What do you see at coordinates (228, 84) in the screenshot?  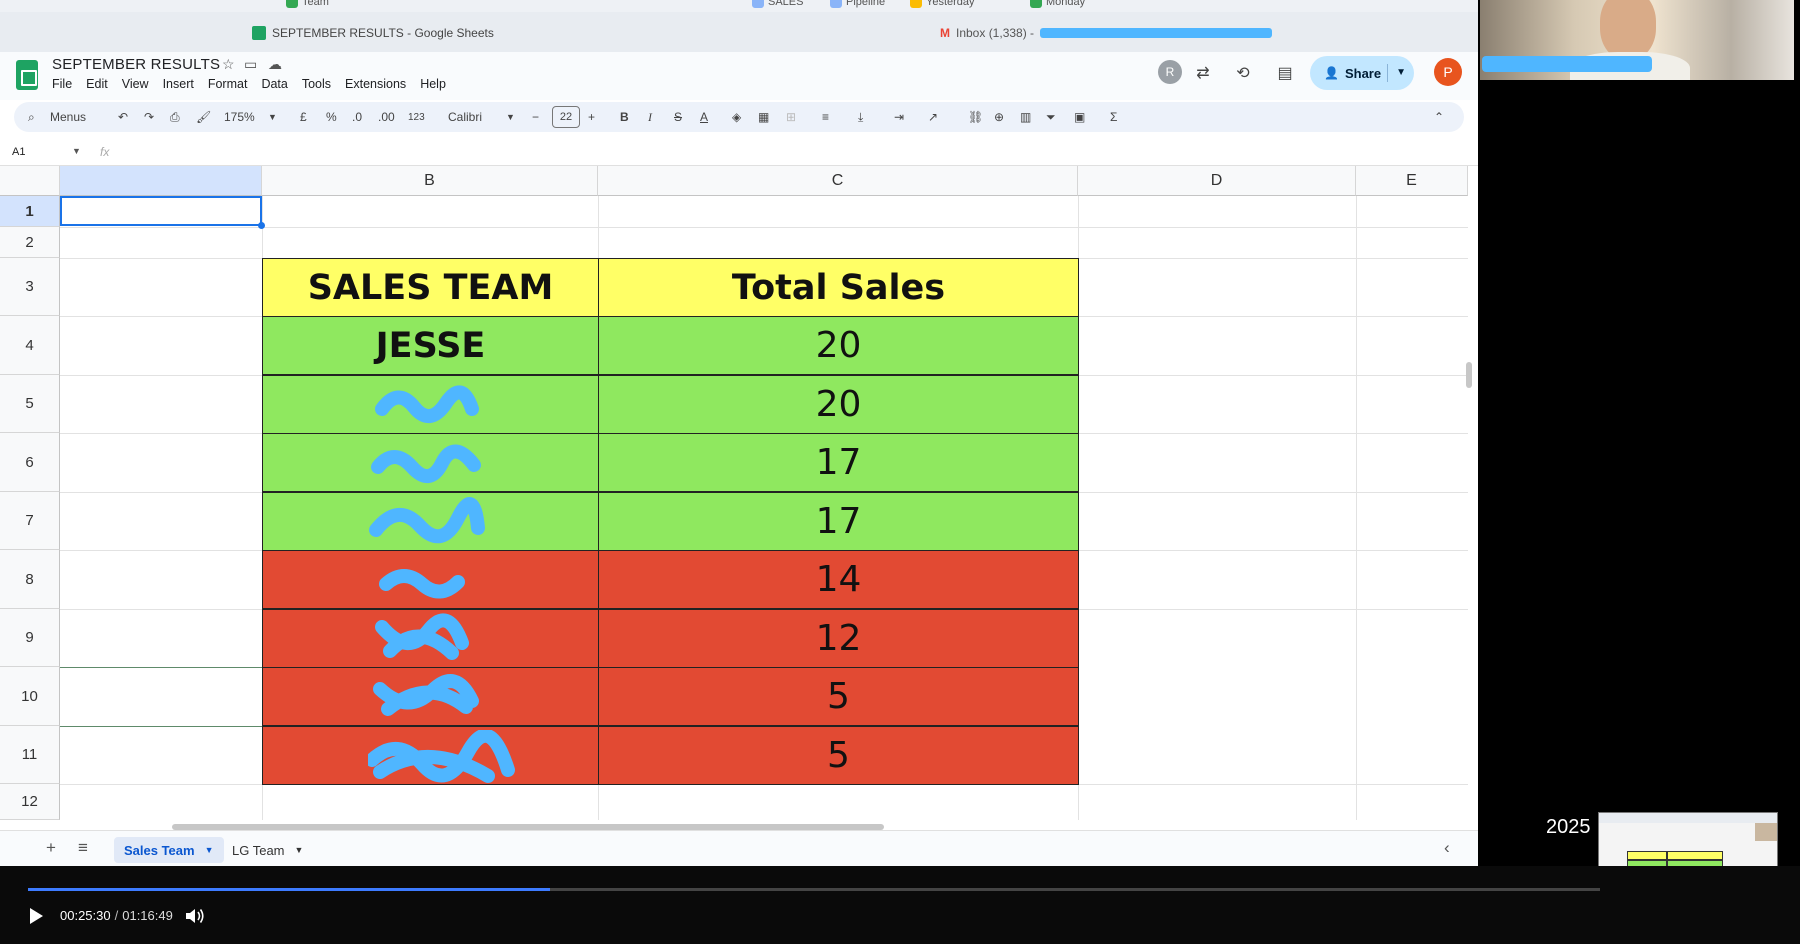 I see `menu-format: Format` at bounding box center [228, 84].